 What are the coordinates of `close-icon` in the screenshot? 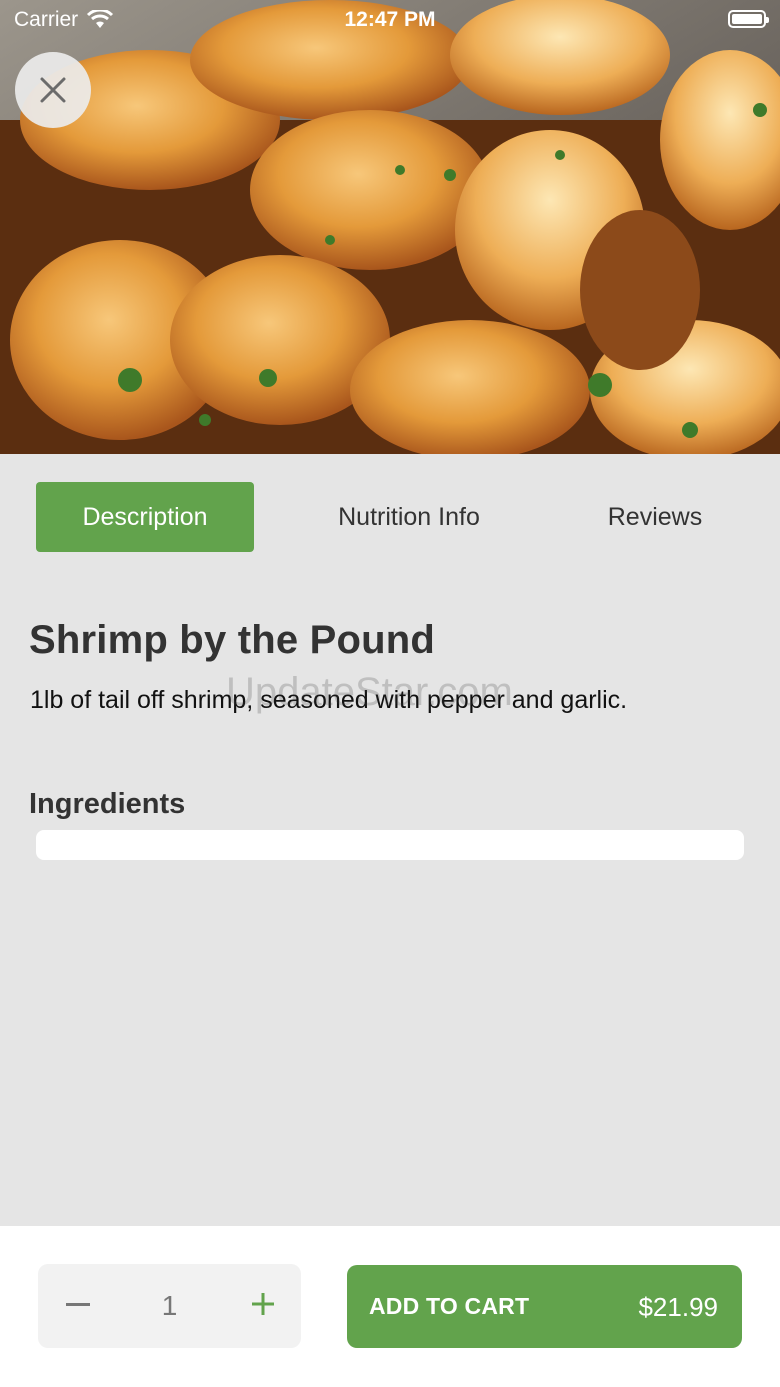 It's located at (53, 90).